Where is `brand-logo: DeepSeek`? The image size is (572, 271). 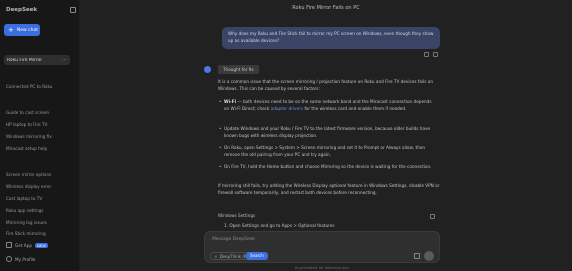
brand-logo: DeepSeek is located at coordinates (21, 10).